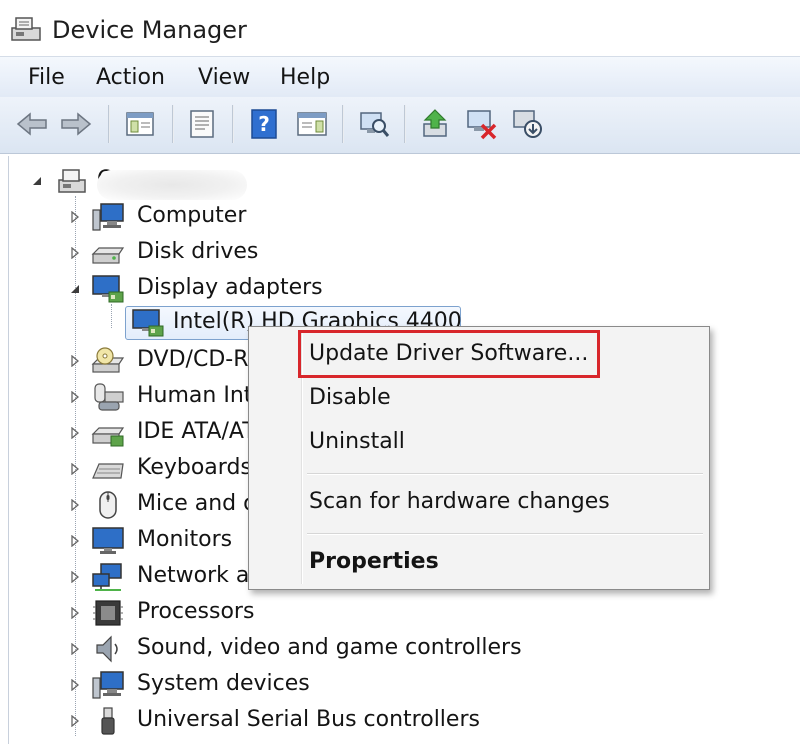 The width and height of the screenshot is (800, 744). I want to click on tree-item-disk-drives: Disk drives, so click(399, 253).